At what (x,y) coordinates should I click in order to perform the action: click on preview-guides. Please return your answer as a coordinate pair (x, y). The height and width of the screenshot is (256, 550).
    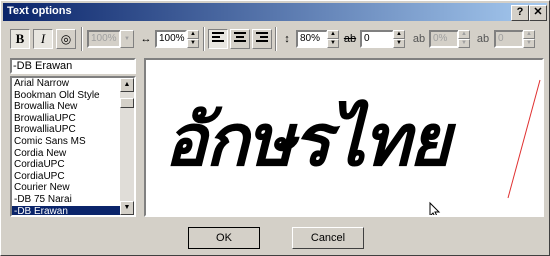
    Looking at the image, I should click on (485, 147).